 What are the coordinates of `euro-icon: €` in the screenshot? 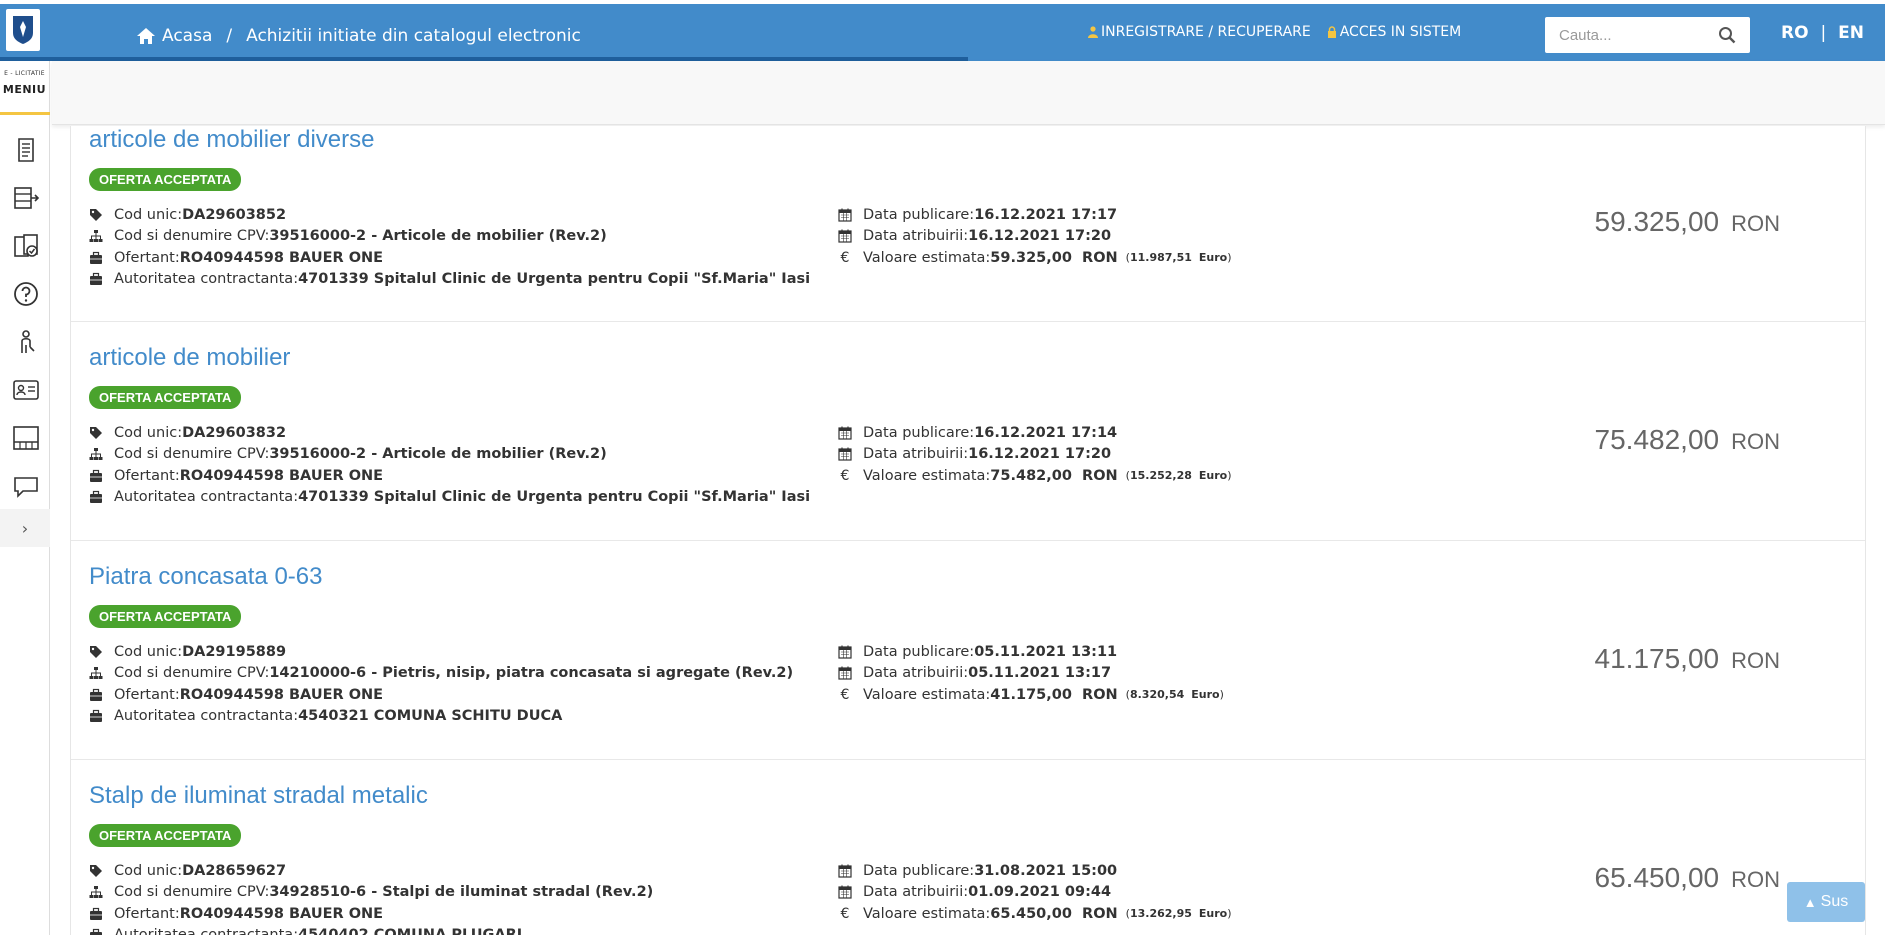 It's located at (845, 694).